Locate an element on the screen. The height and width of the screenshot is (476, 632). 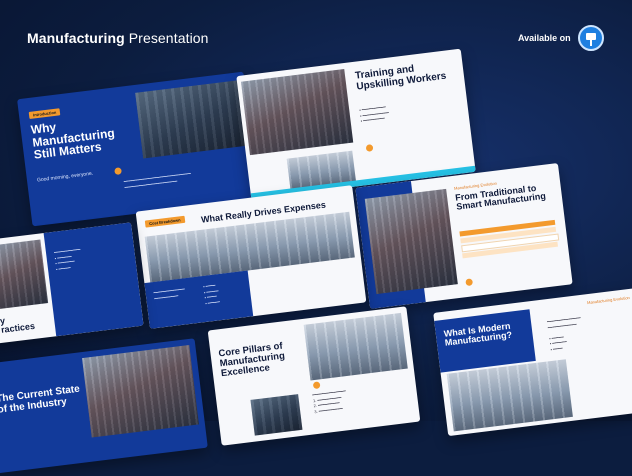
slide-title: y ractices is located at coordinates (18, 325).